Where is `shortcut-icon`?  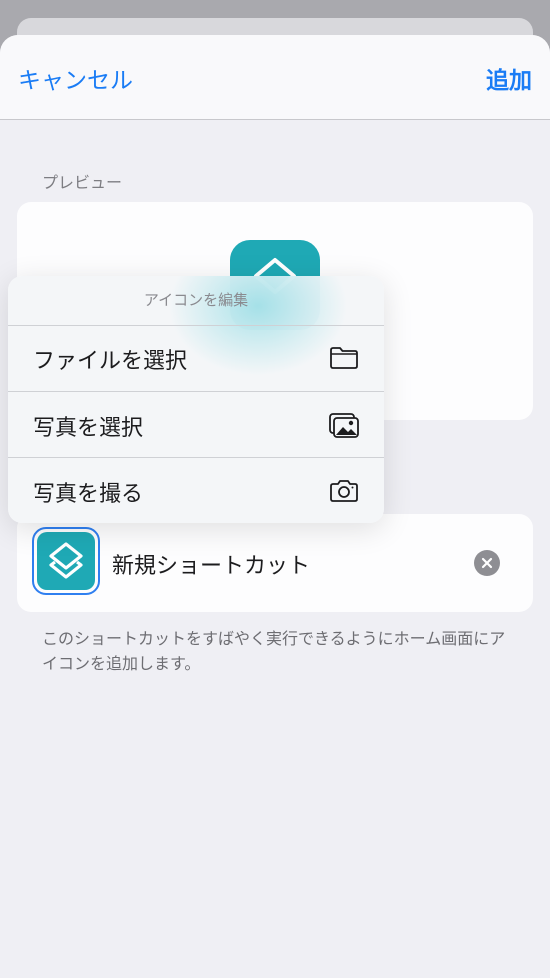 shortcut-icon is located at coordinates (66, 561).